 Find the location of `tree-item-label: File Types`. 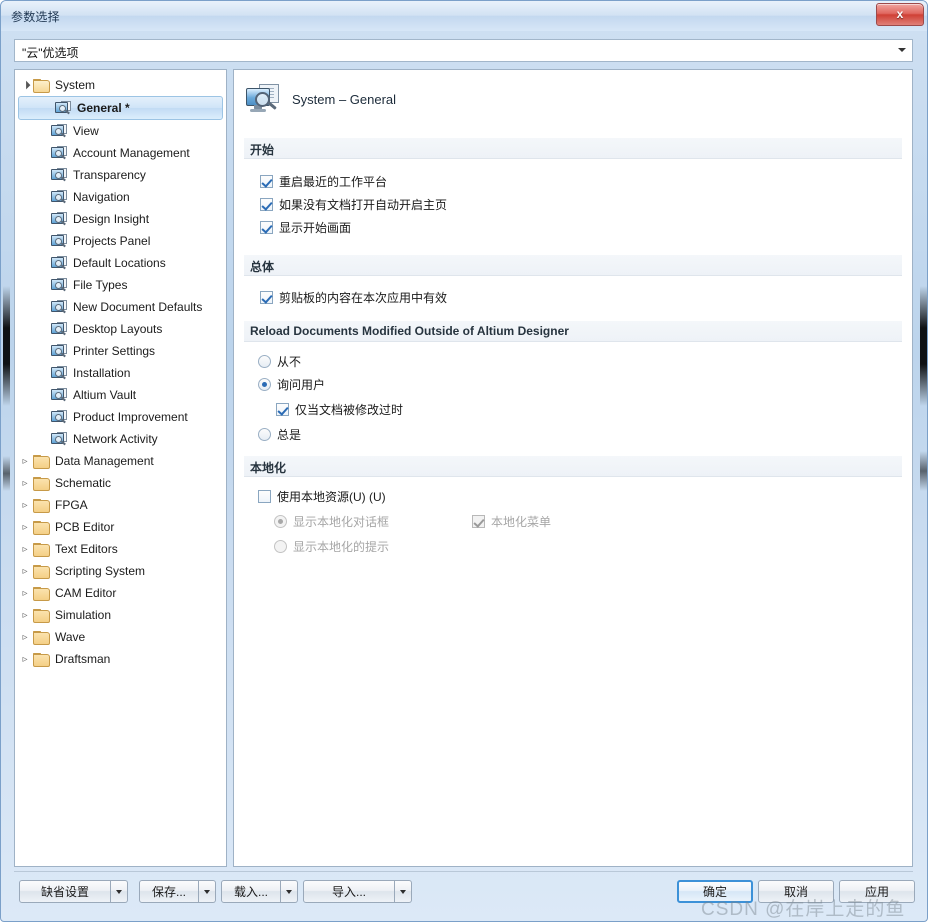

tree-item-label: File Types is located at coordinates (100, 285).